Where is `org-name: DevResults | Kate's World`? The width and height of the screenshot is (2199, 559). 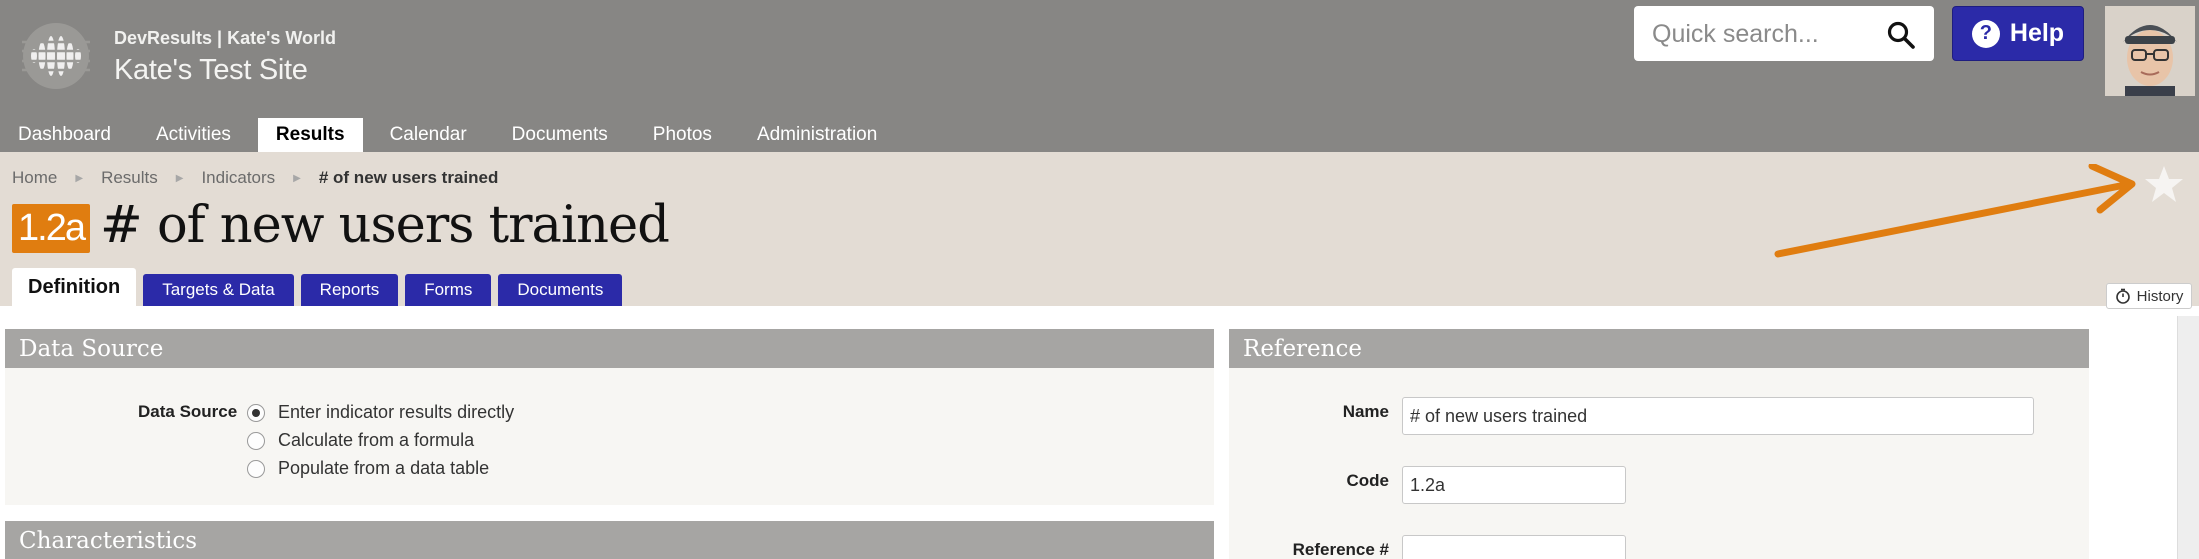
org-name: DevResults | Kate's World is located at coordinates (225, 38).